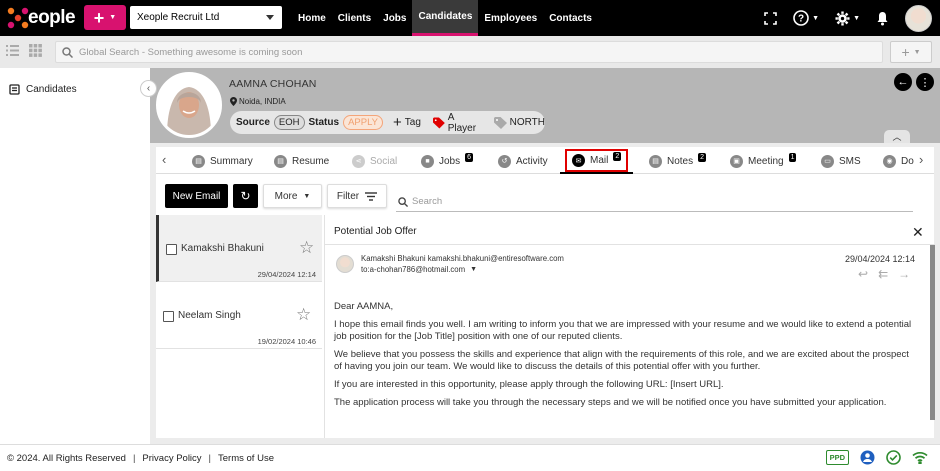 The height and width of the screenshot is (471, 940). I want to click on tab-label: Activity, so click(532, 161).